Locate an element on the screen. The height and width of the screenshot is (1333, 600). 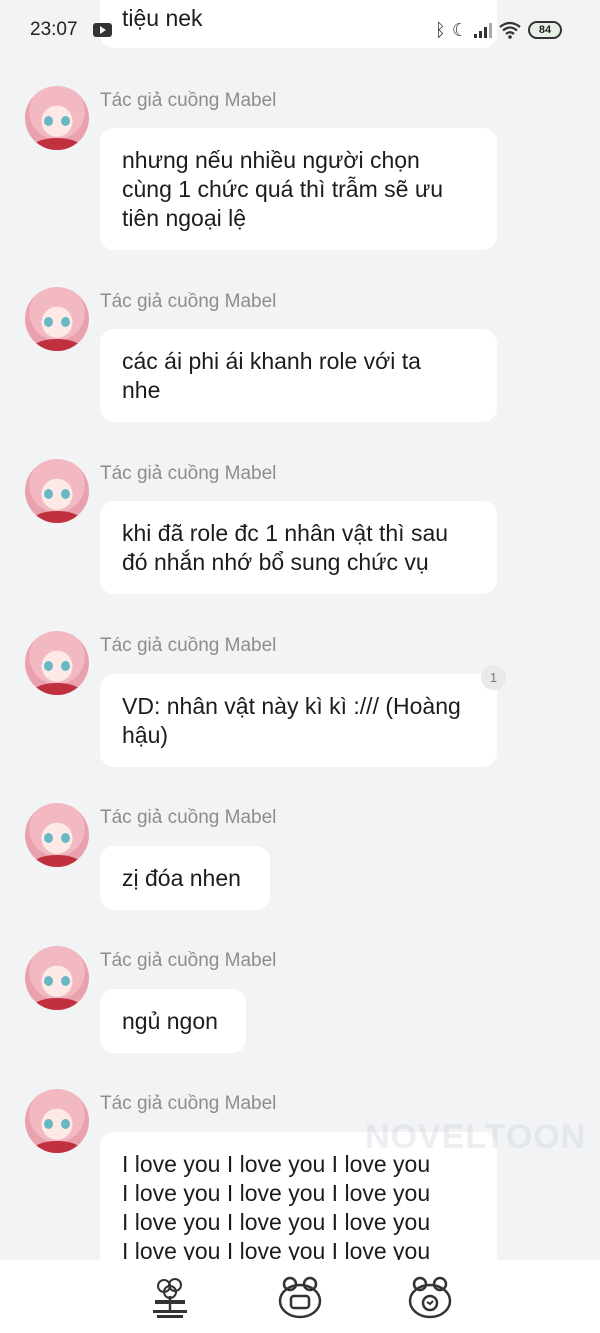
message-bubble: các ái phi ái khanh role với ta nhe is located at coordinates (298, 375).